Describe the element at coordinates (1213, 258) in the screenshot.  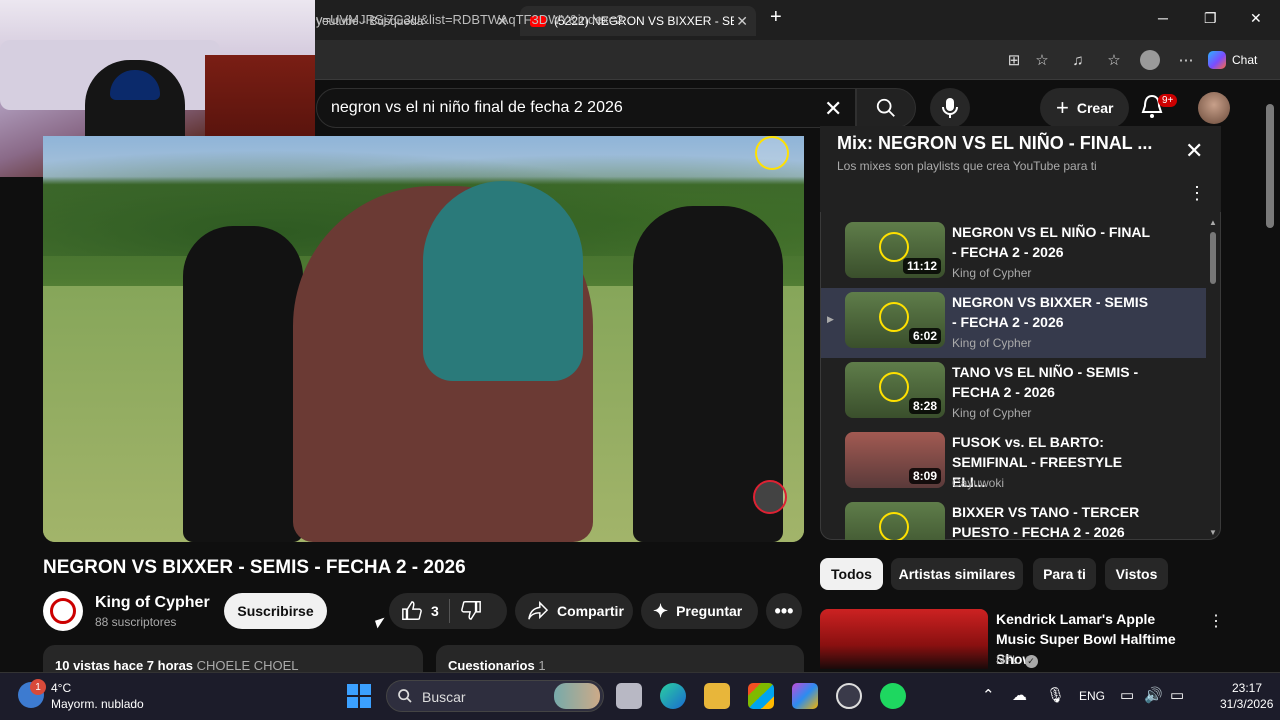
I see `playlist-scrollbar` at that location.